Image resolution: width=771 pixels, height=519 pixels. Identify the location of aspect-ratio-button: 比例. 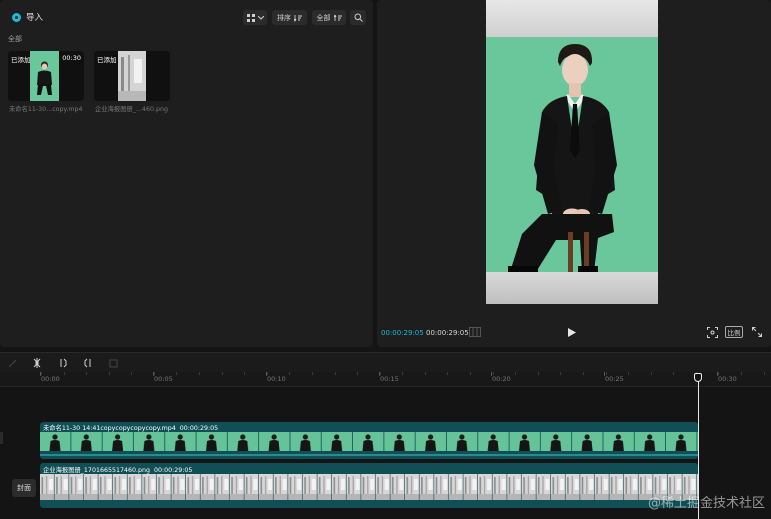
(734, 332).